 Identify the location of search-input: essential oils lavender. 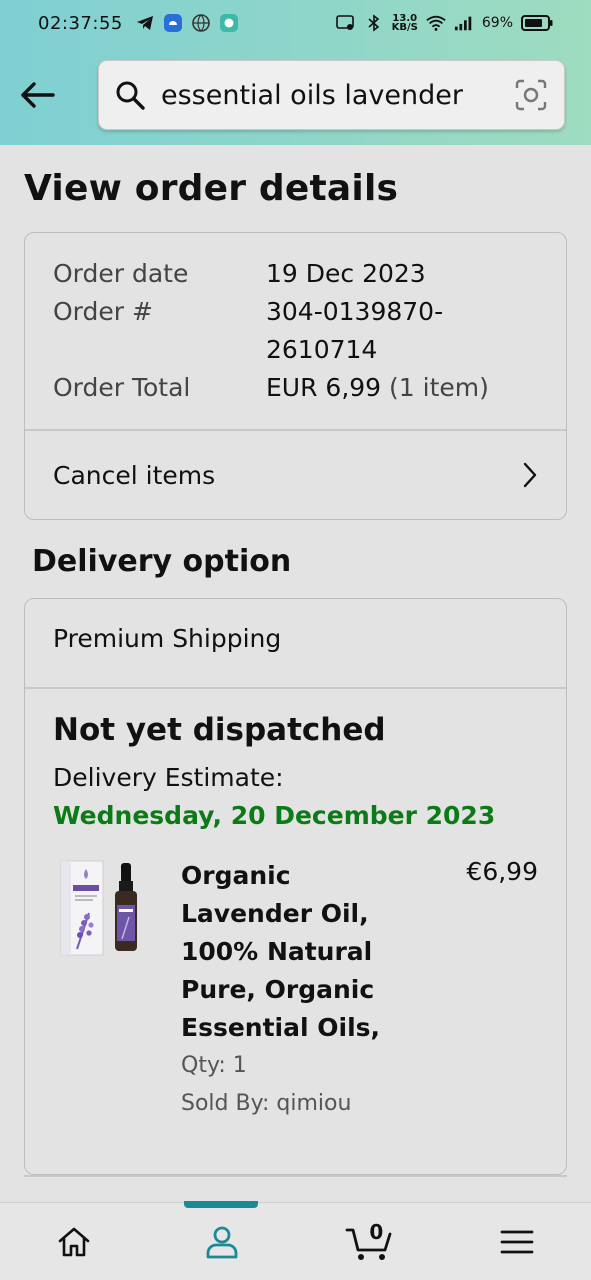
(336, 95).